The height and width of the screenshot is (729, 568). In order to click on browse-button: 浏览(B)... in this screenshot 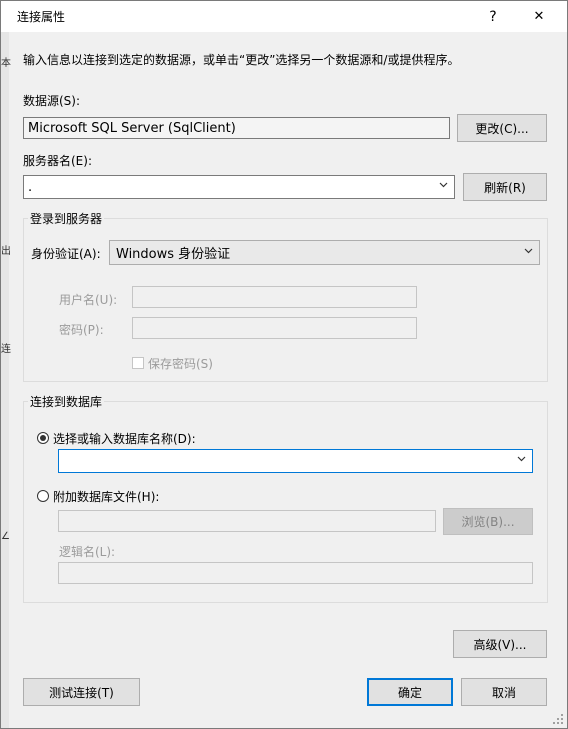, I will do `click(488, 521)`.